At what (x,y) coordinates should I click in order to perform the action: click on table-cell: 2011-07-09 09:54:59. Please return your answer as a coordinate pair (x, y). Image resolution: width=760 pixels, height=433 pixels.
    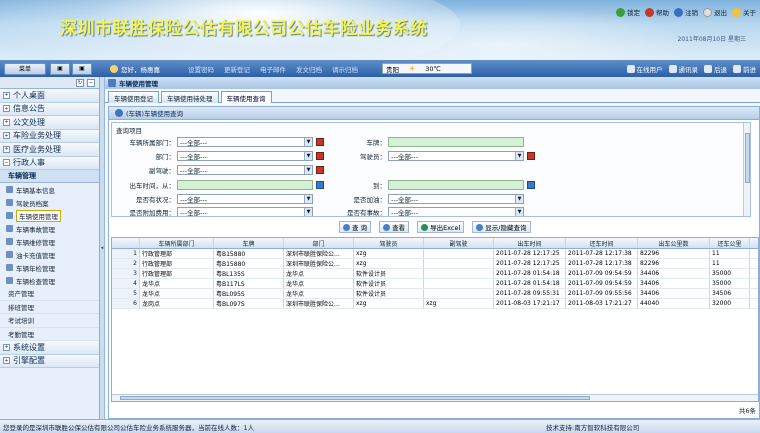
    Looking at the image, I should click on (602, 273).